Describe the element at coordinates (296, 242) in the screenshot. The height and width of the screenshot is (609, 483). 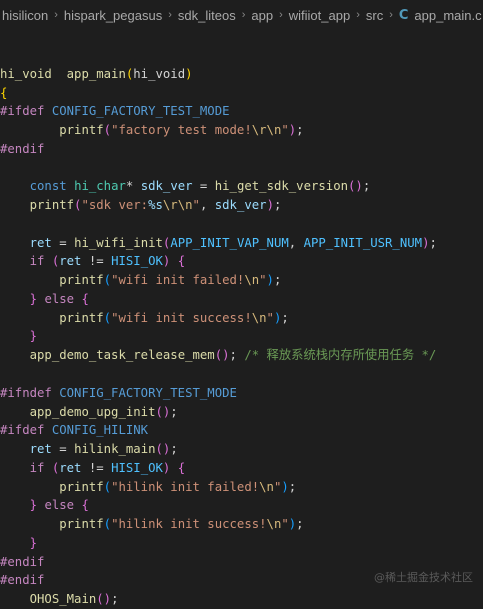
I see `code-token: ,` at that location.